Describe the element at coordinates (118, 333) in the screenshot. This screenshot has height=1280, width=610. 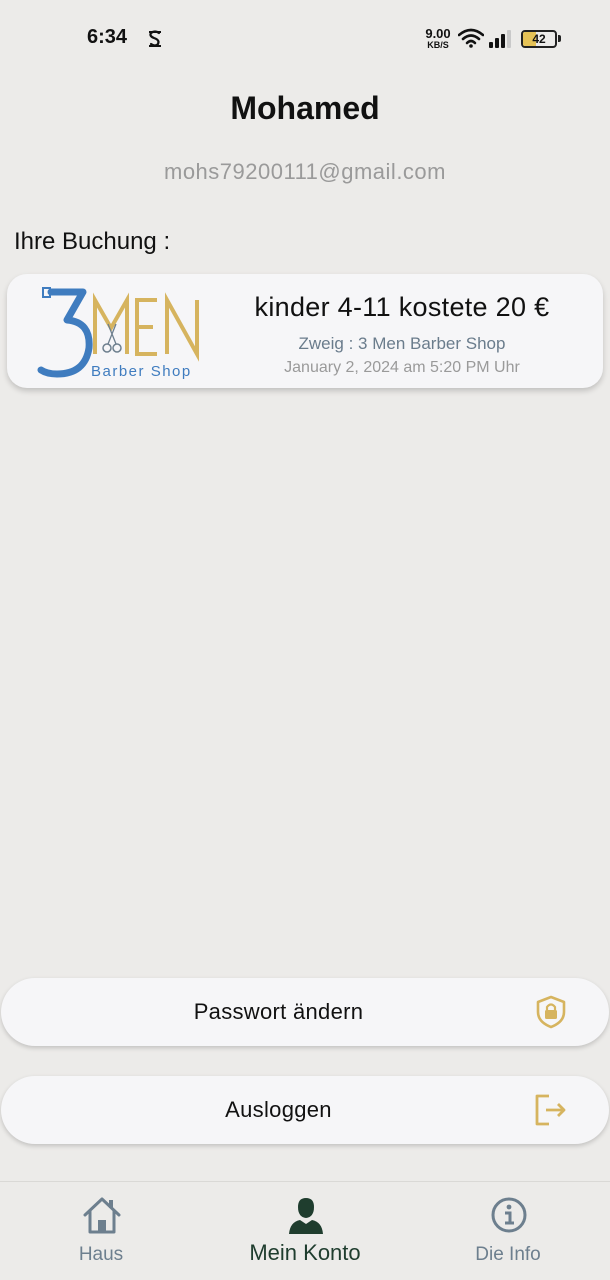
I see `barbershop-logo: Barber Shop` at that location.